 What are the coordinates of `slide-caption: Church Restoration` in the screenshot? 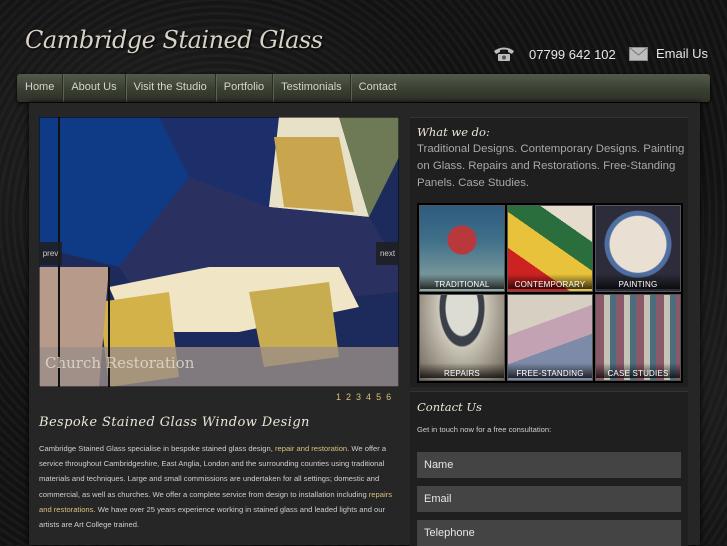 It's located at (120, 363).